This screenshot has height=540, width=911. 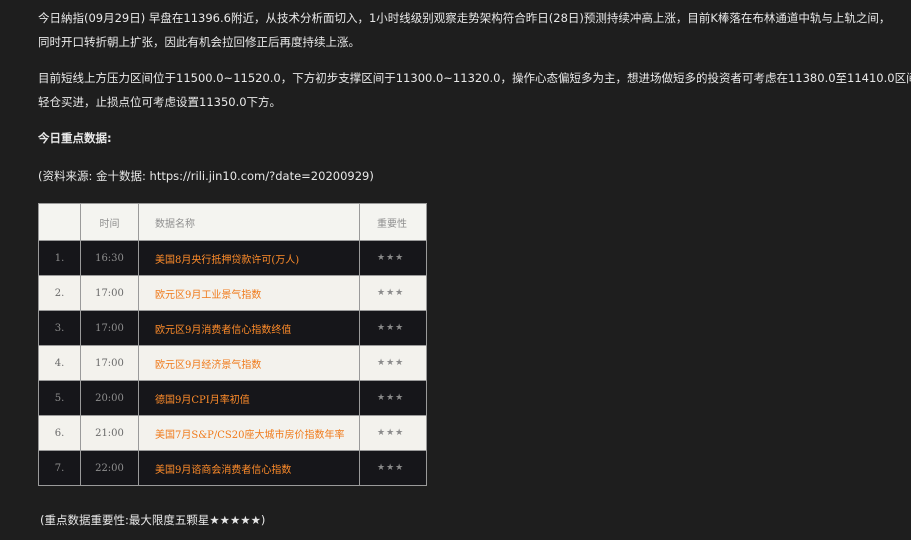 I want to click on row-time: 21:00, so click(x=109, y=433).